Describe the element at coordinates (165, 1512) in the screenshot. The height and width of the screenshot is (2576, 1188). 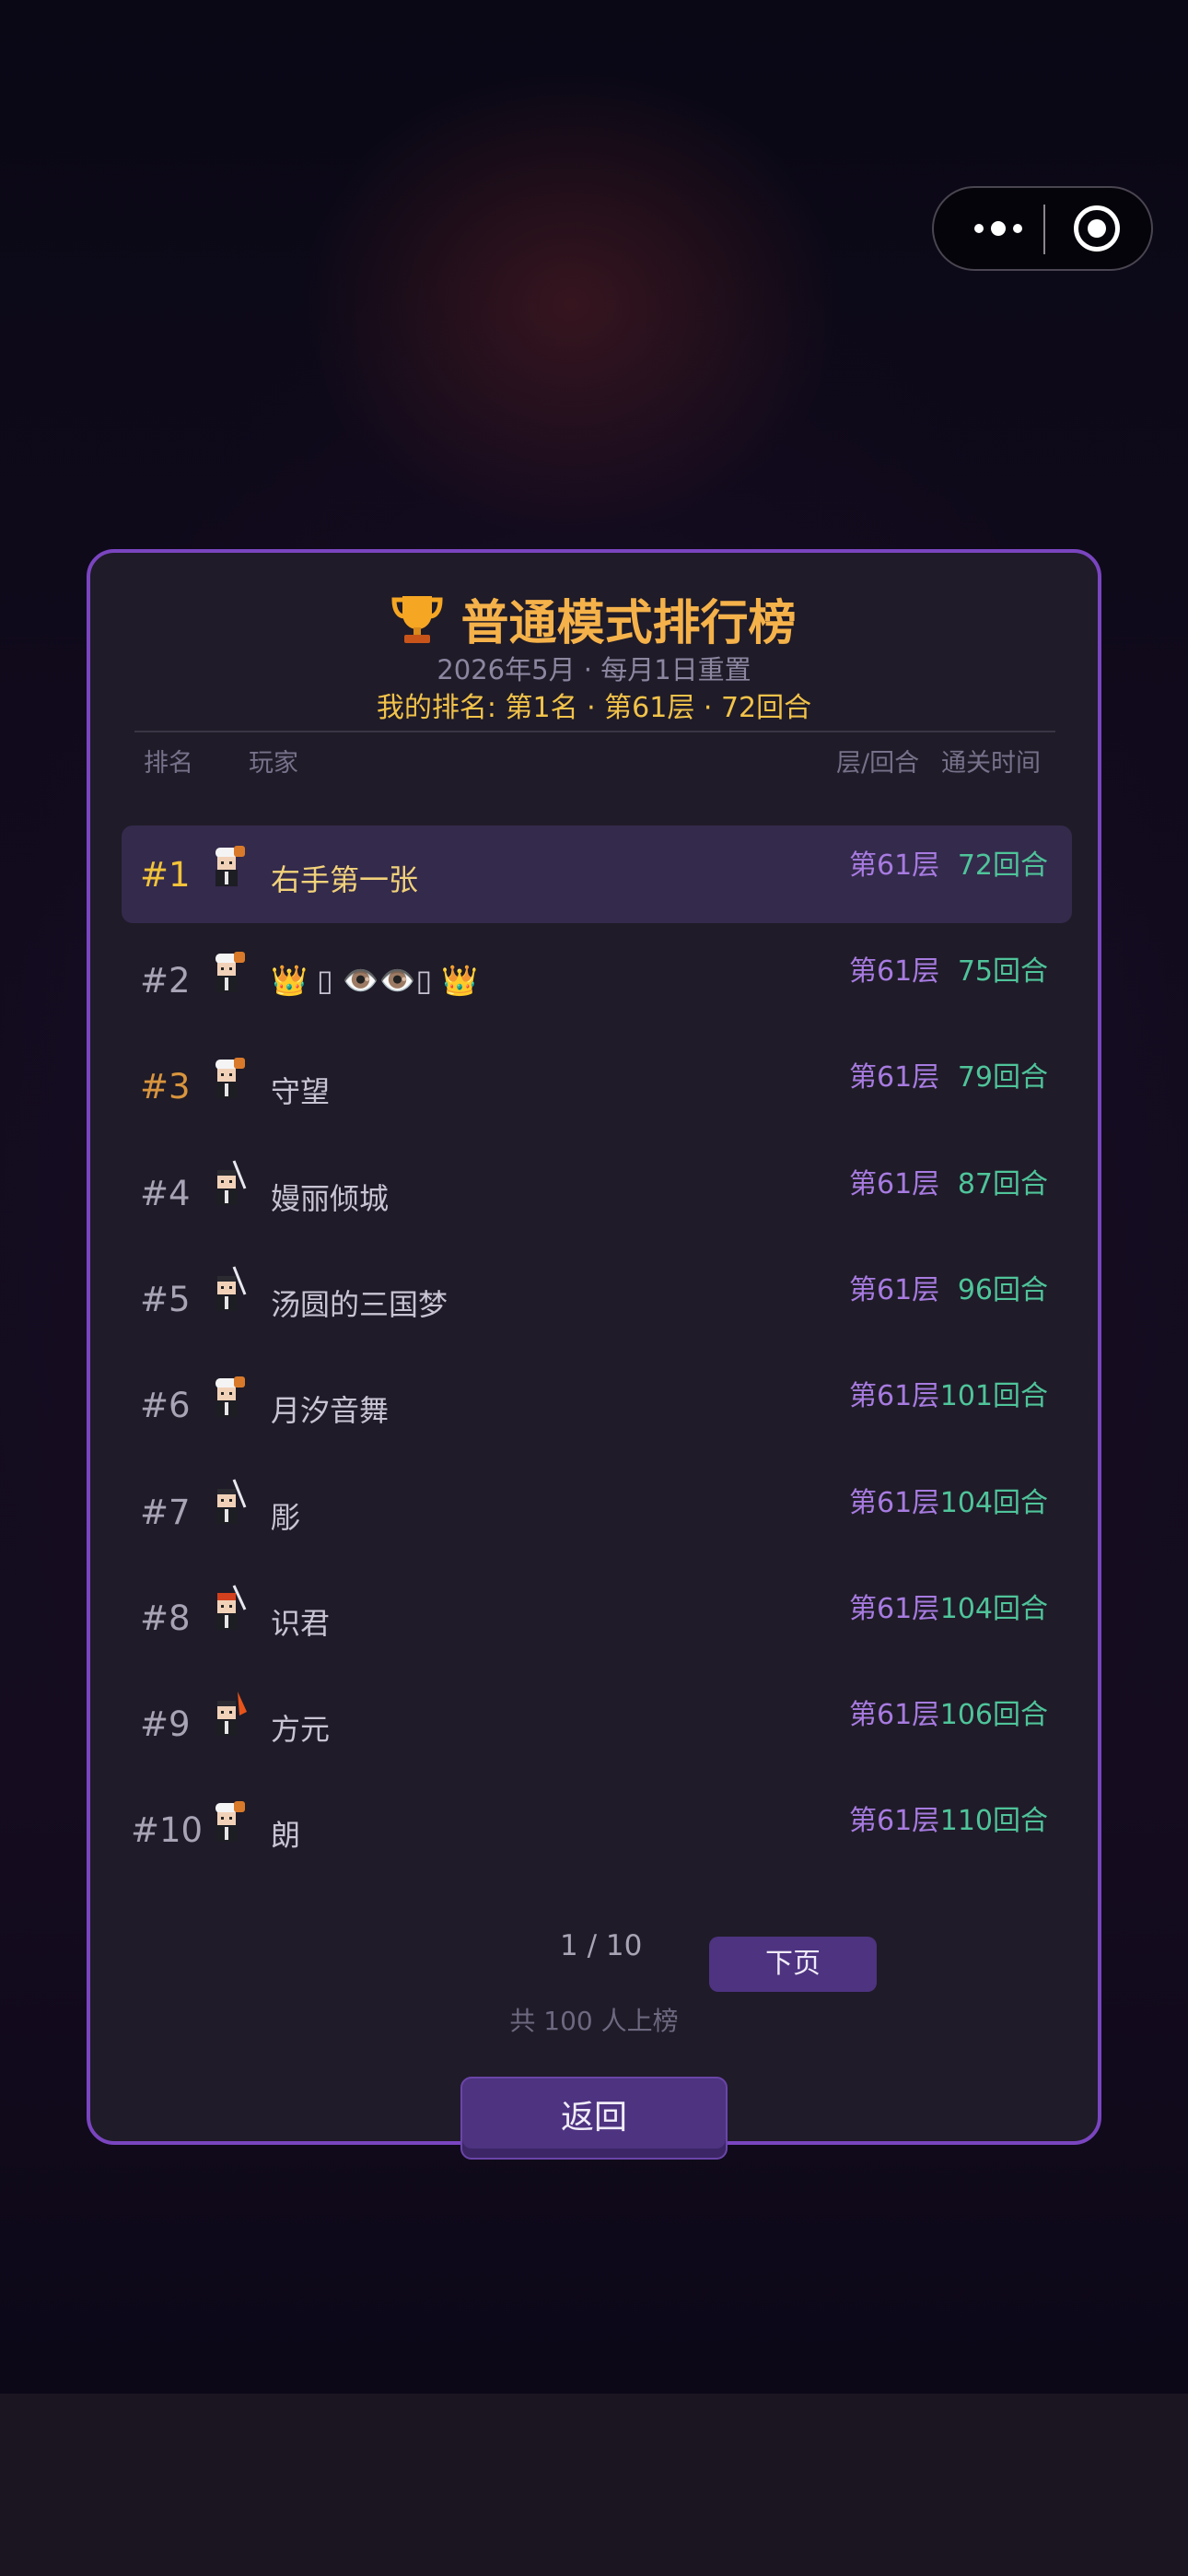
I see `rank-number: #7` at that location.